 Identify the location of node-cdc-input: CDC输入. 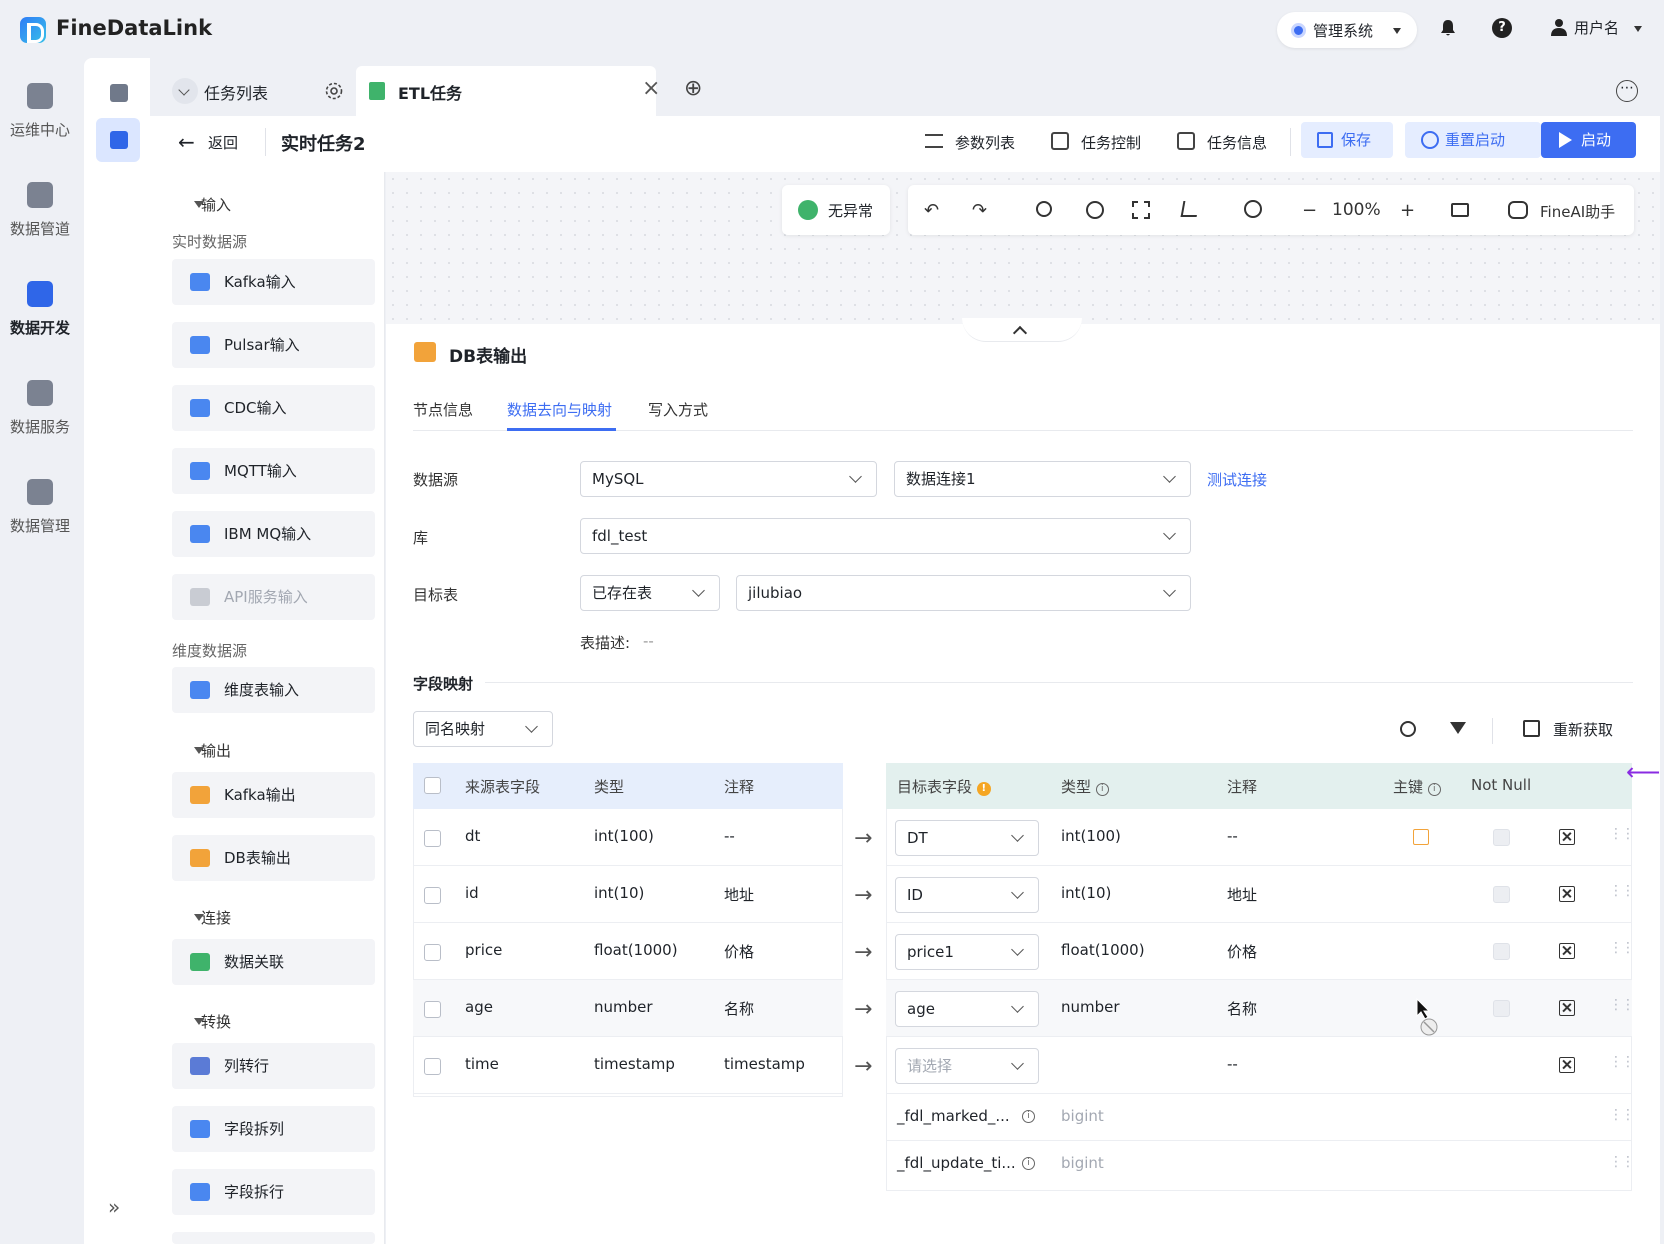
(273, 408).